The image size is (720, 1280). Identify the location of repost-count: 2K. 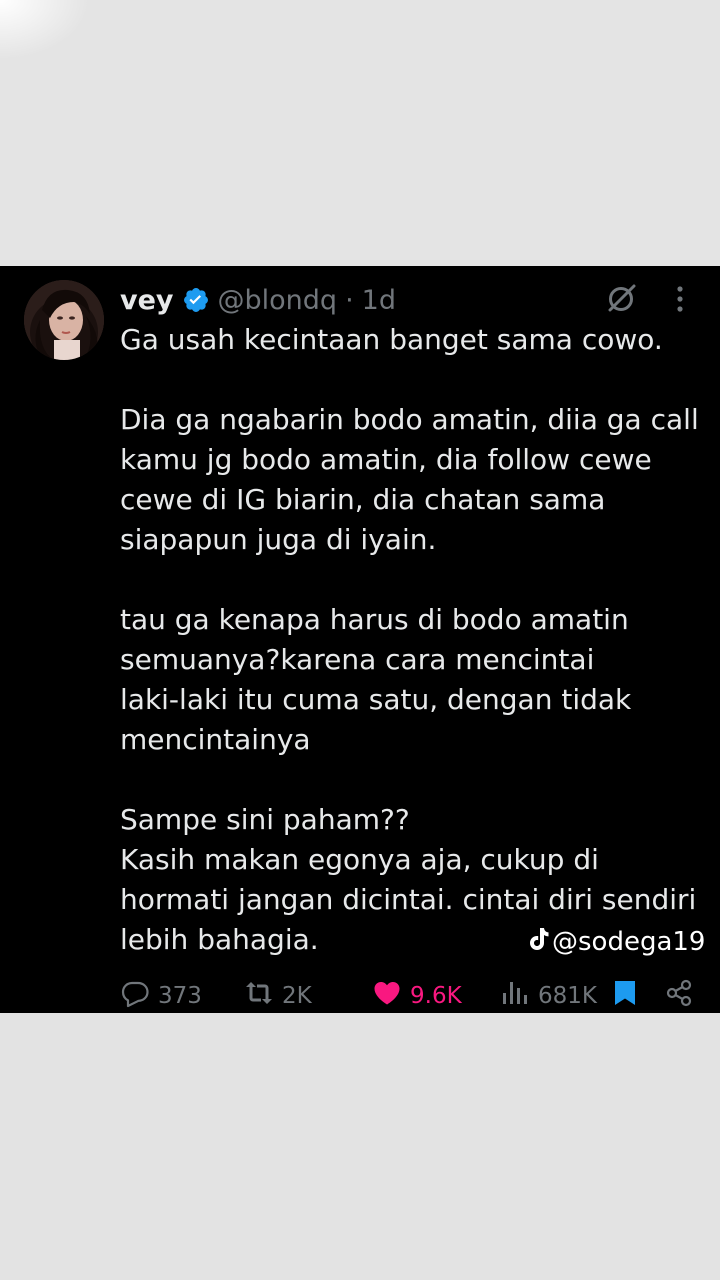
(297, 996).